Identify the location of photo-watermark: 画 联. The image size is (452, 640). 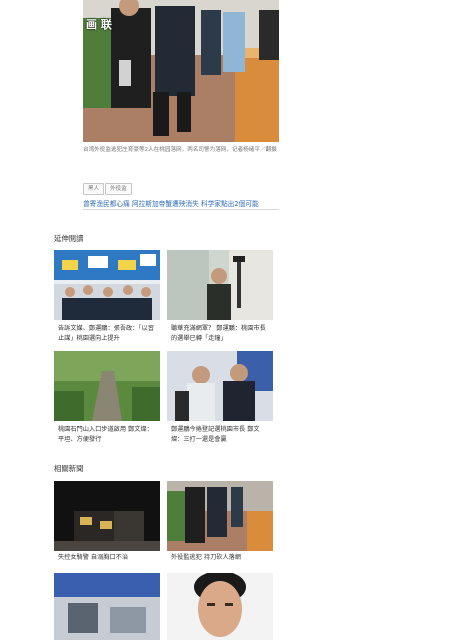
(99, 24).